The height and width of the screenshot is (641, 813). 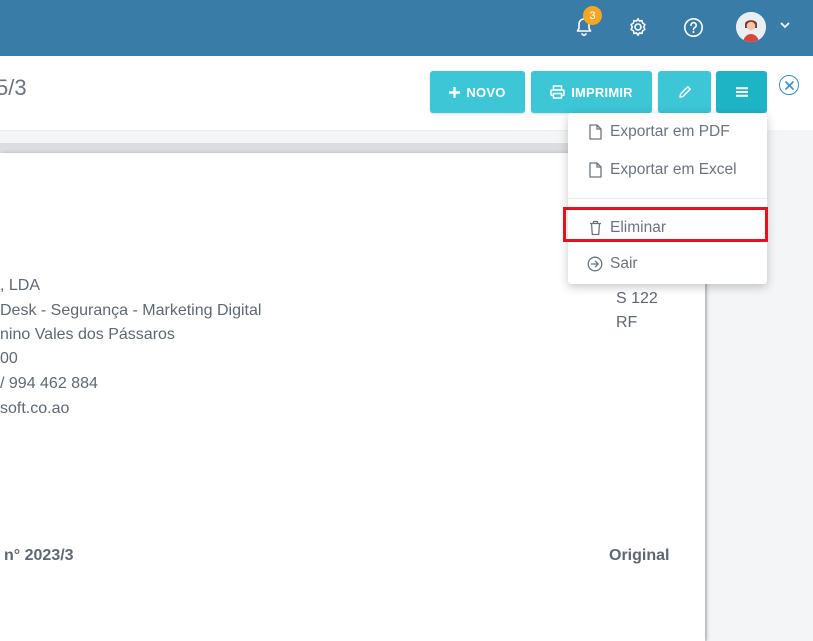 I want to click on company-phone: / 994 462 884, so click(x=49, y=383).